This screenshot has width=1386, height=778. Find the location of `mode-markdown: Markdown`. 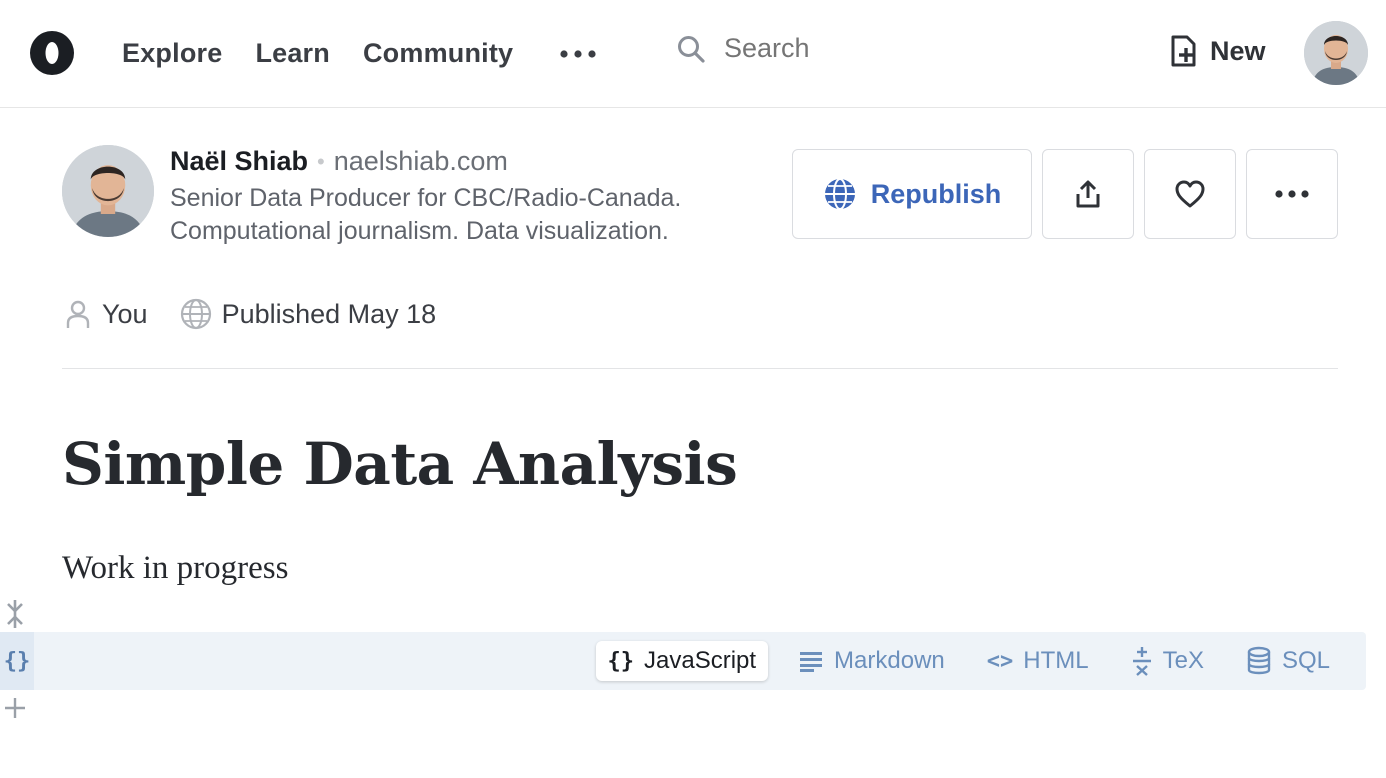

mode-markdown: Markdown is located at coordinates (871, 661).